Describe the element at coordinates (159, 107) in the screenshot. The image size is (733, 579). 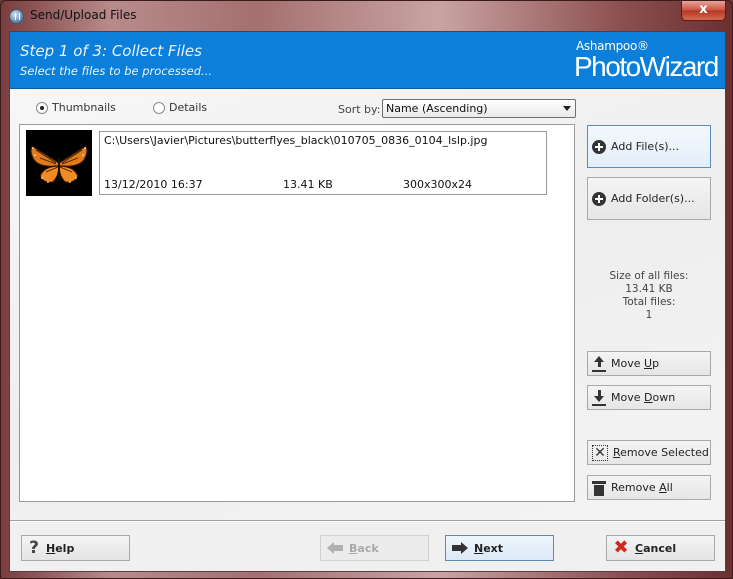
I see `radio-details-indicator` at that location.